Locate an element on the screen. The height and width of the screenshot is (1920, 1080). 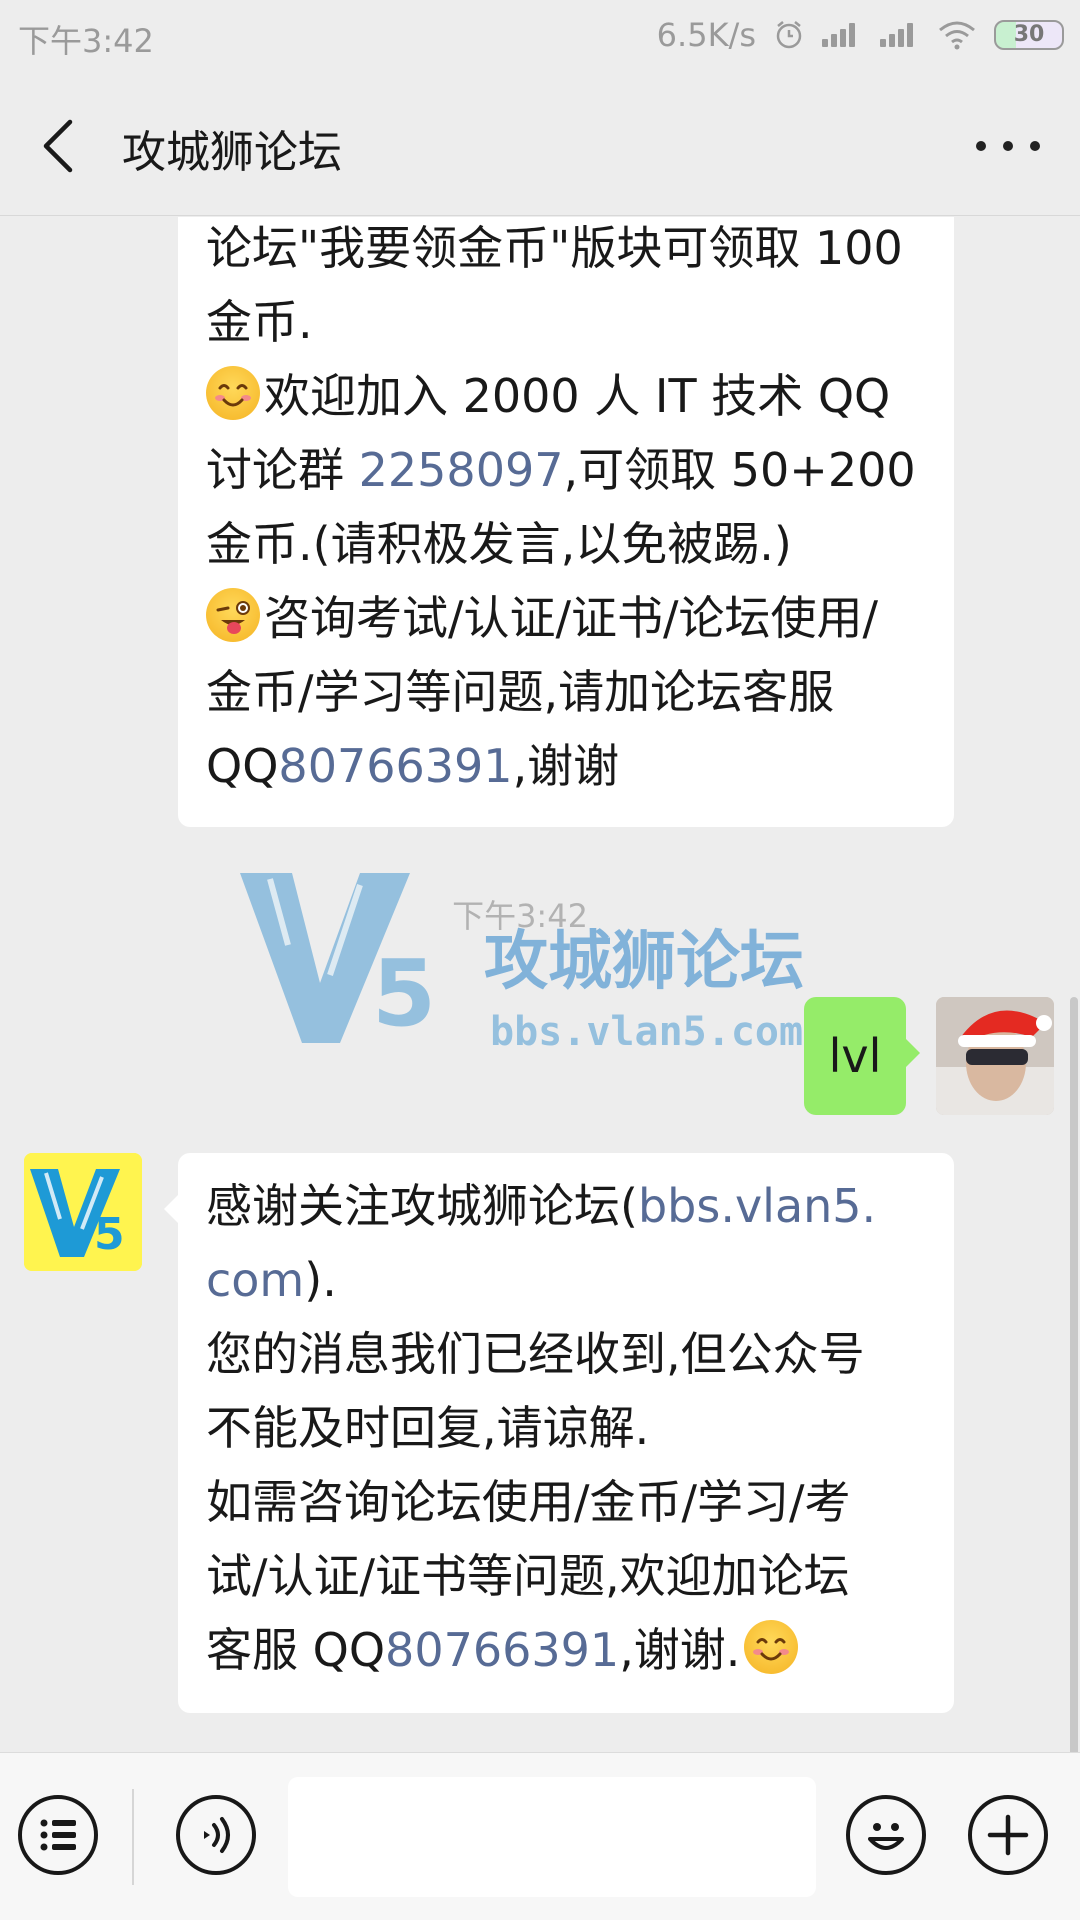
network-speed: 6.5K/s is located at coordinates (706, 35).